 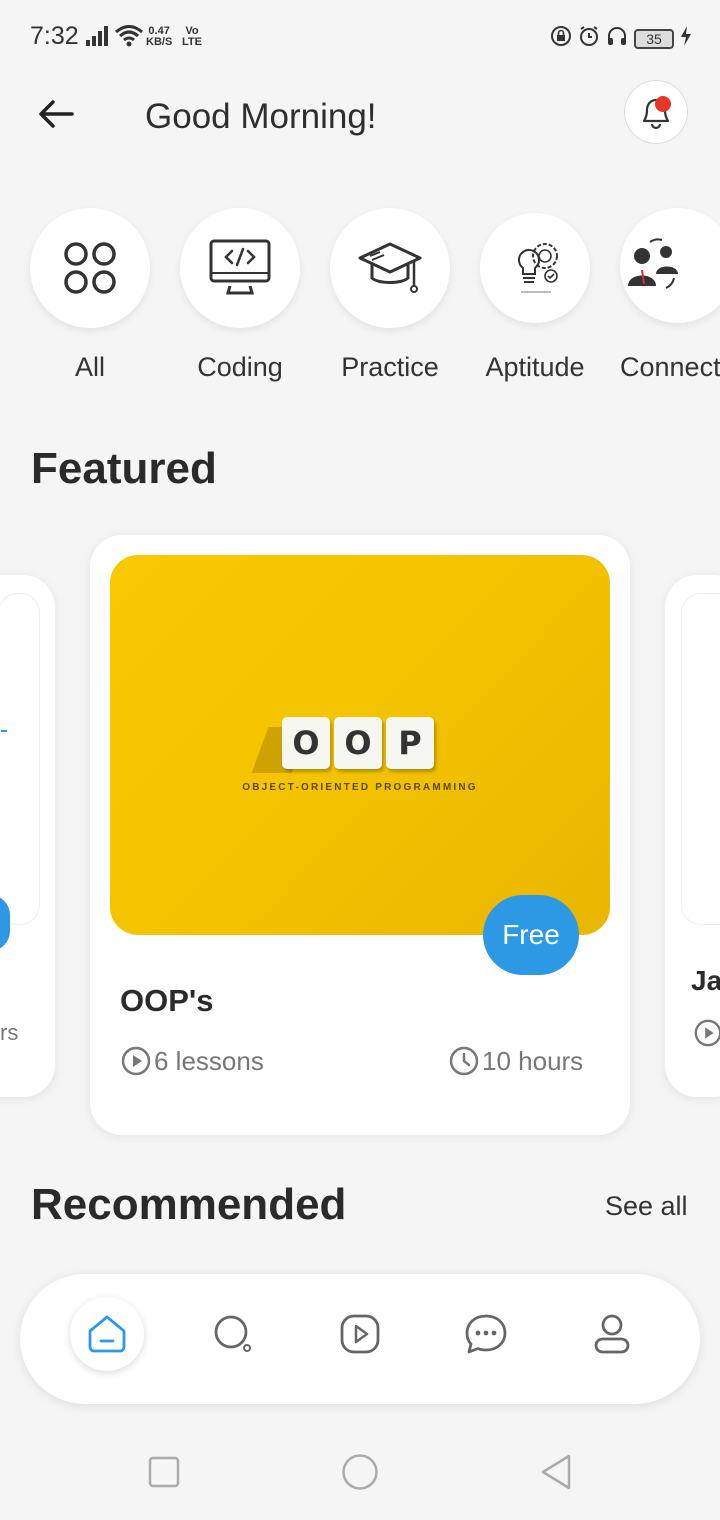 I want to click on network-type: Vo LTE, so click(x=192, y=37).